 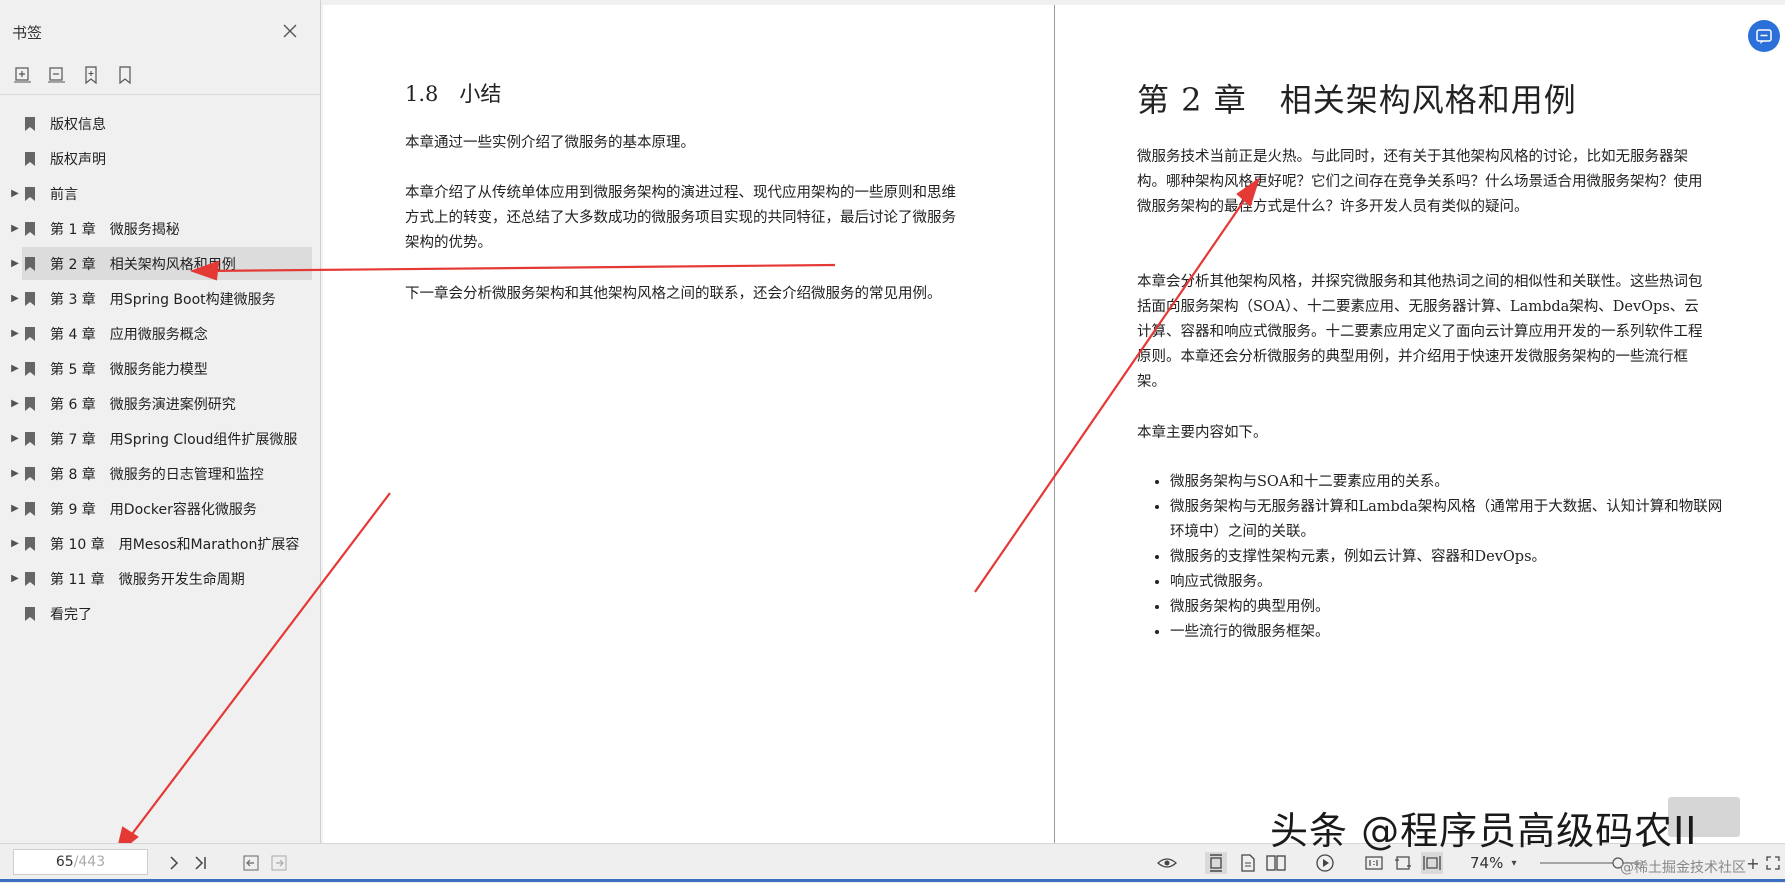 I want to click on bookmark-label: 第 4 章 应用微服务概念, so click(x=129, y=334).